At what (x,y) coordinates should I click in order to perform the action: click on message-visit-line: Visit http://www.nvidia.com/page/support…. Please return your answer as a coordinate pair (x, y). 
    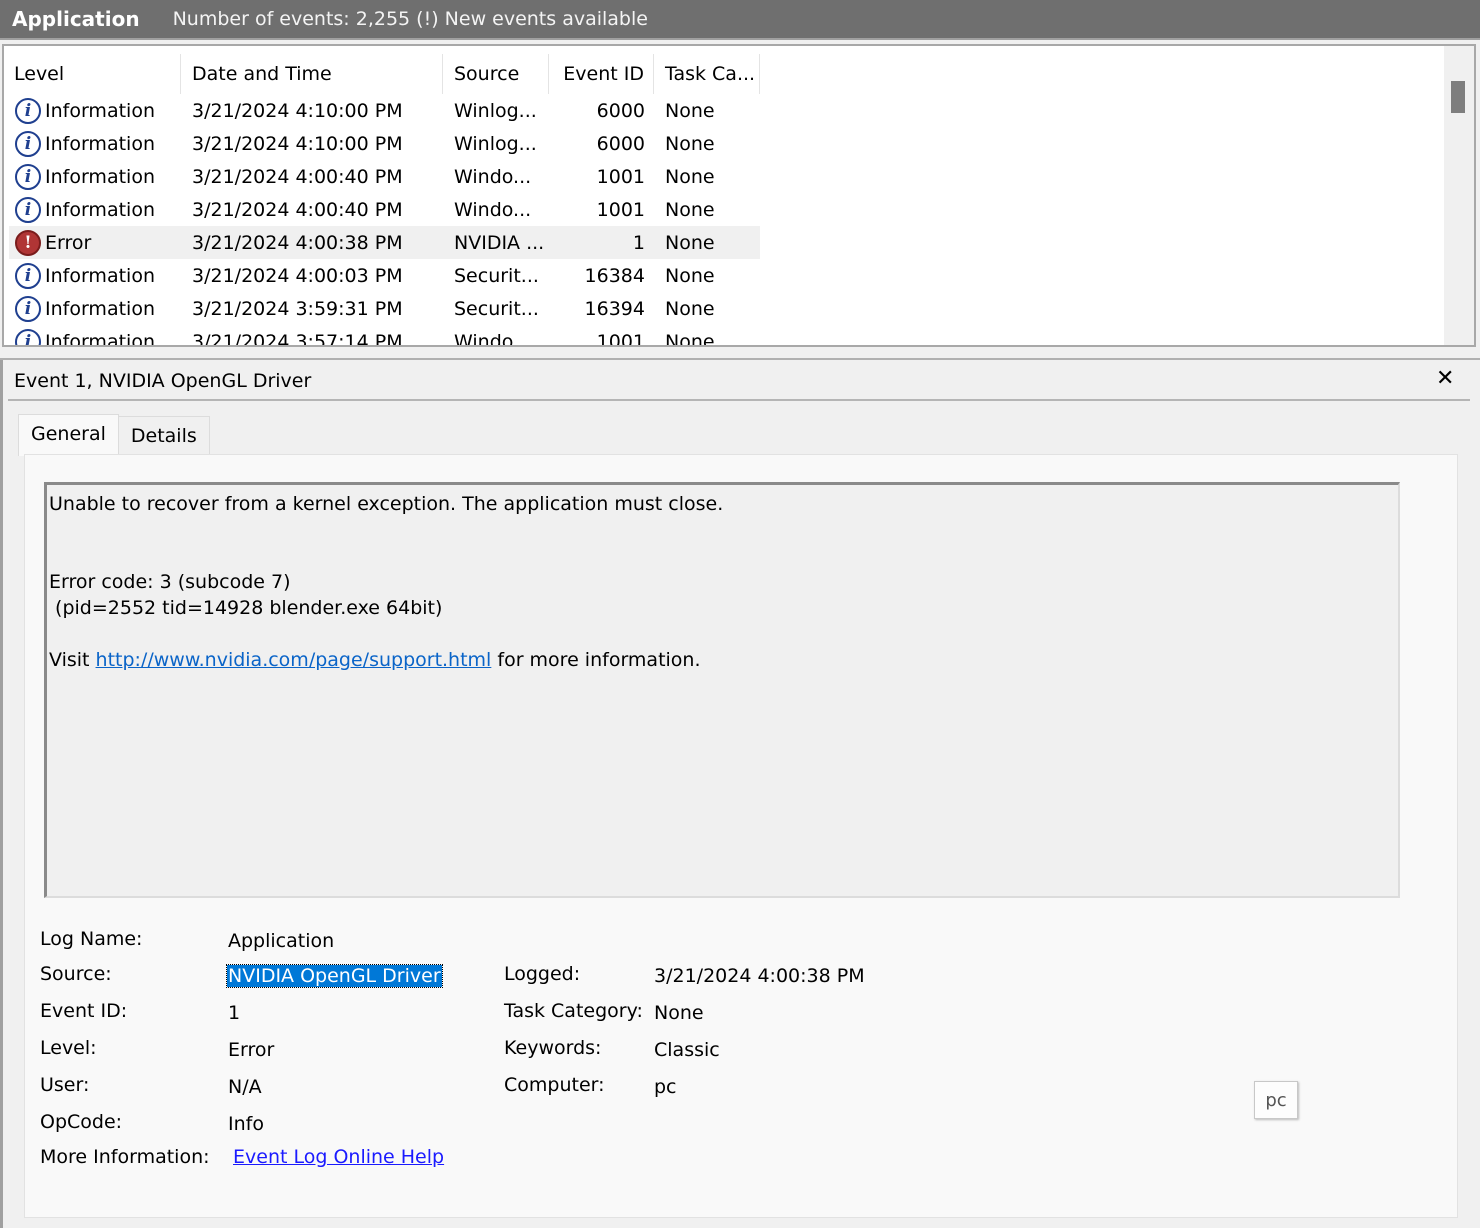
    Looking at the image, I should click on (722, 660).